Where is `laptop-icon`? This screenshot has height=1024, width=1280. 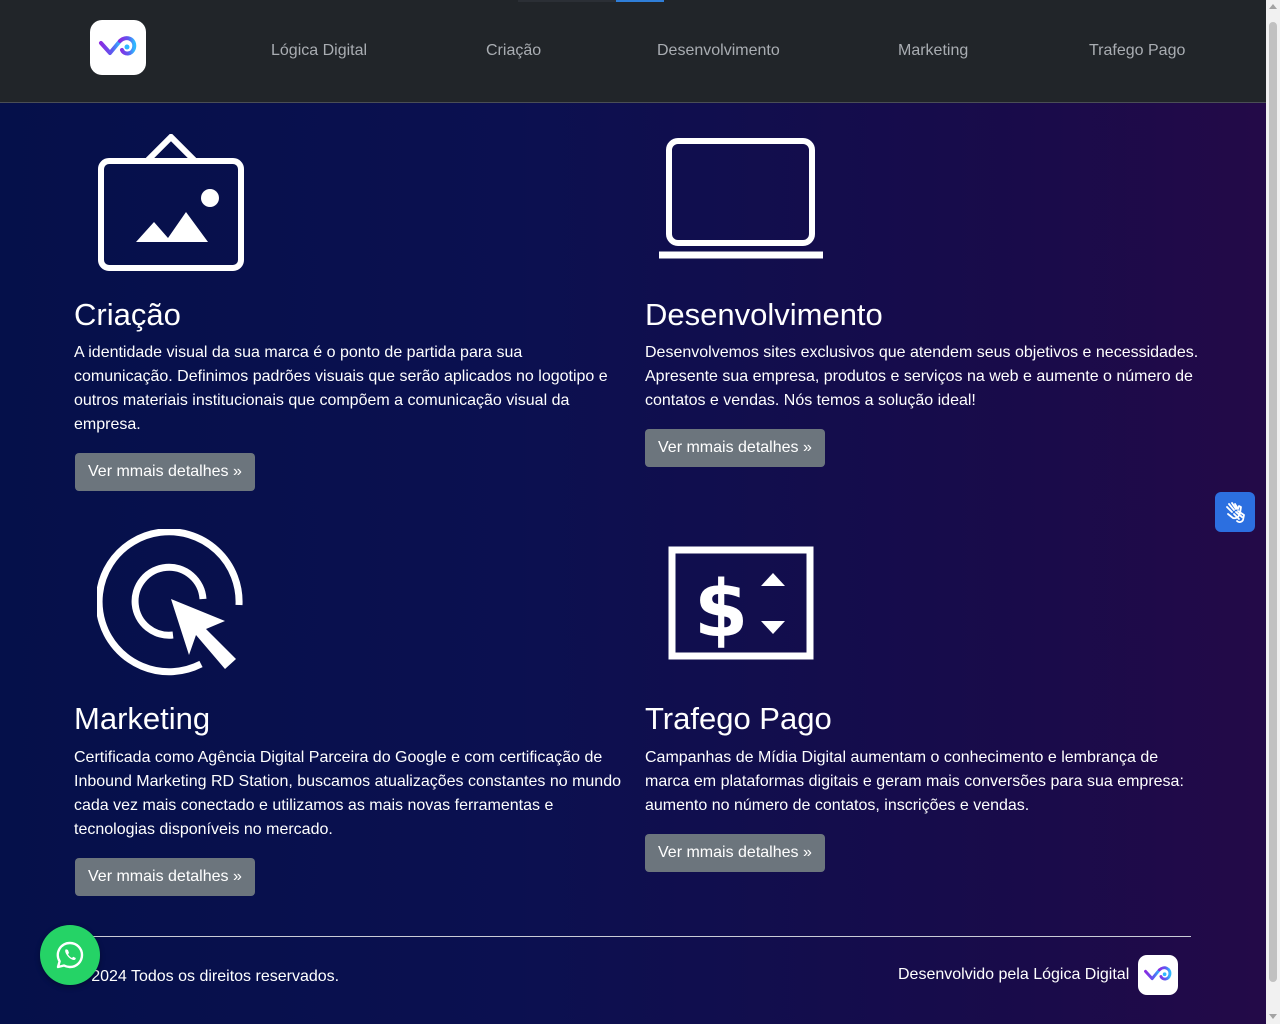 laptop-icon is located at coordinates (741, 198).